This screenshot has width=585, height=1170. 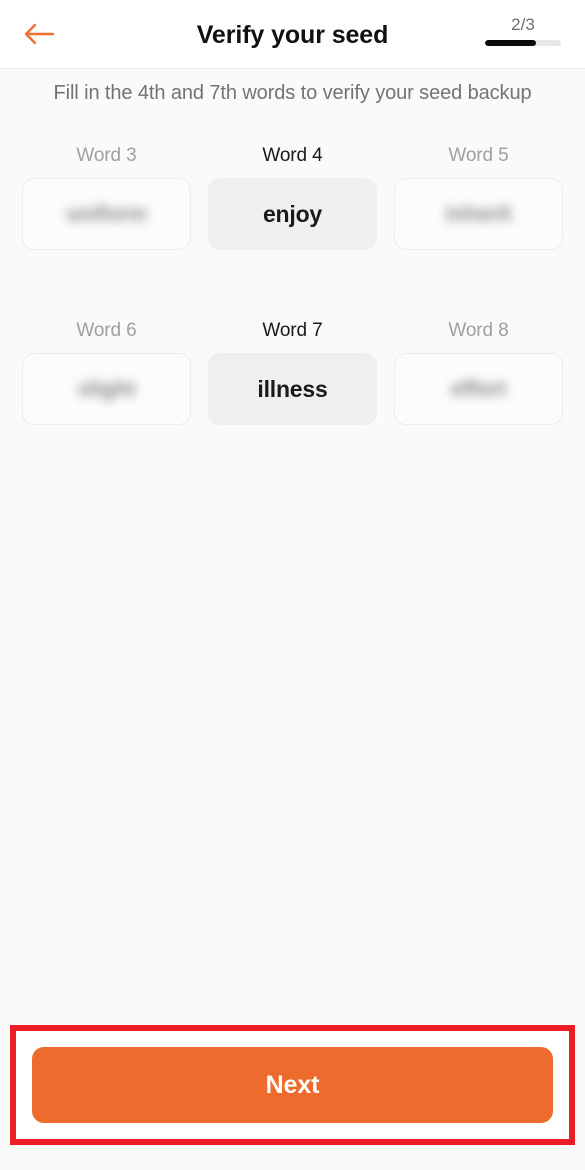 I want to click on word-value-3: uniform, so click(x=106, y=213).